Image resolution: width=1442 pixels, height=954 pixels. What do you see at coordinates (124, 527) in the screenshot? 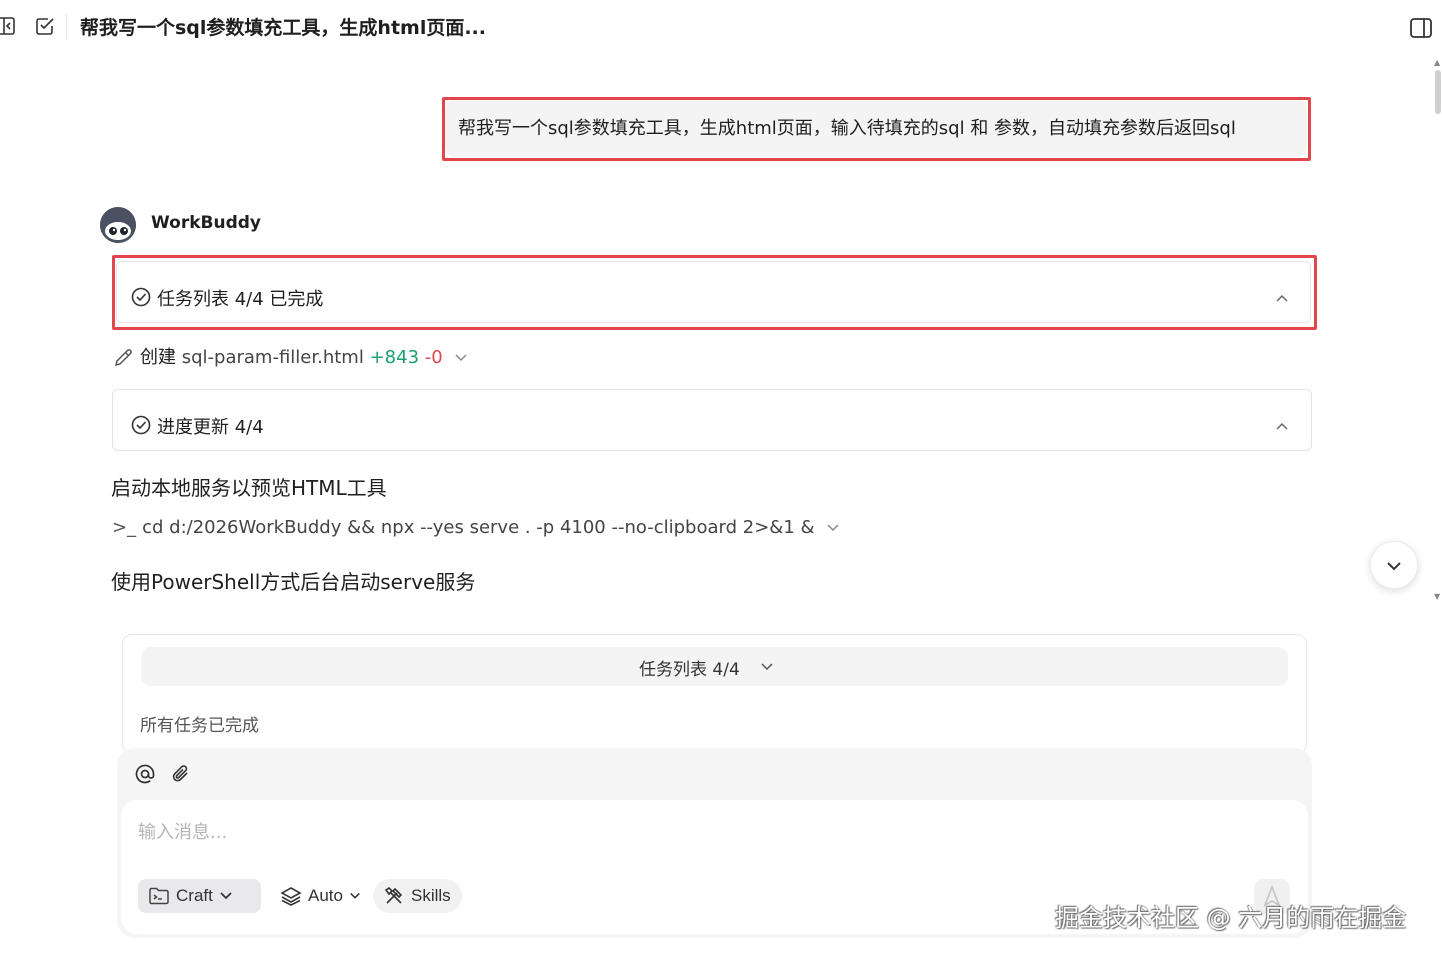
I see `terminal-prompt-icon: >_` at bounding box center [124, 527].